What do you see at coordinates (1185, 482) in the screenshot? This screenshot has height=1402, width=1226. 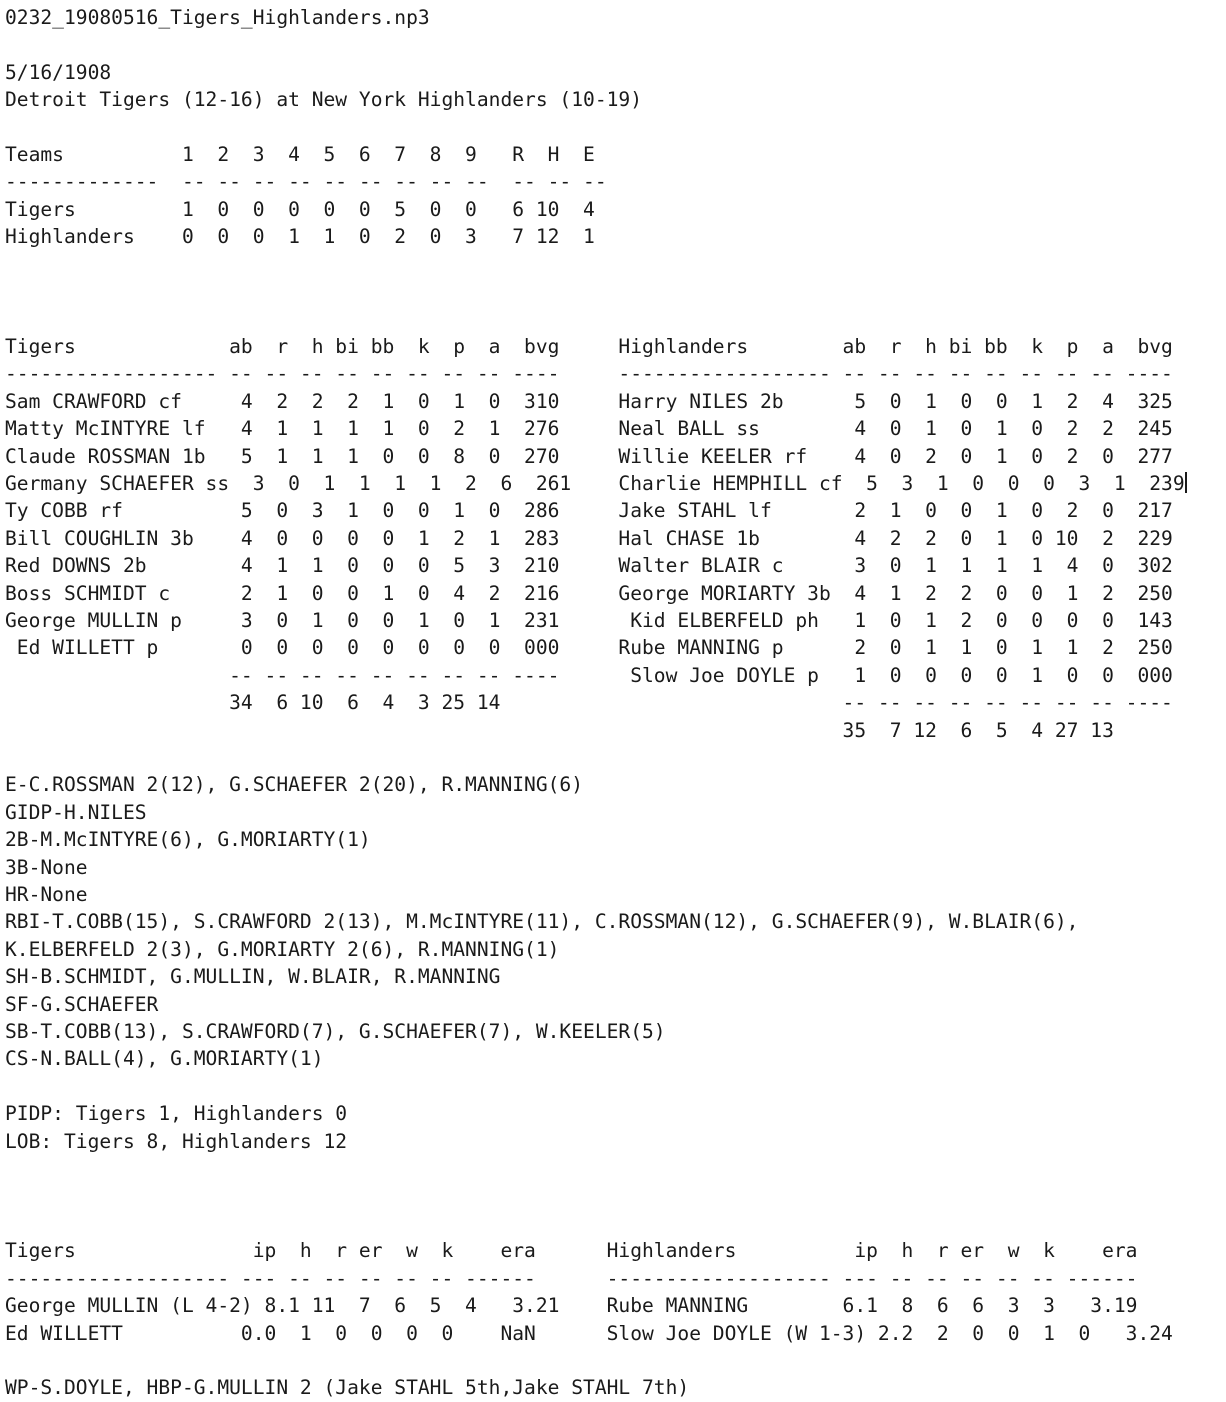 I see `text-caret` at bounding box center [1185, 482].